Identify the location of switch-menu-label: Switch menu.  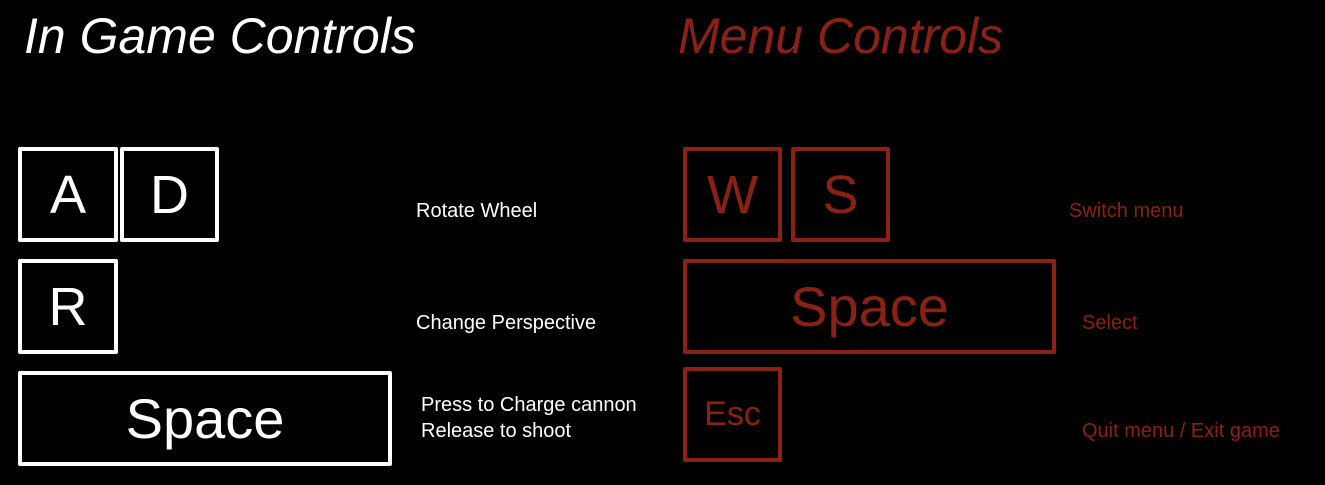
(1126, 211).